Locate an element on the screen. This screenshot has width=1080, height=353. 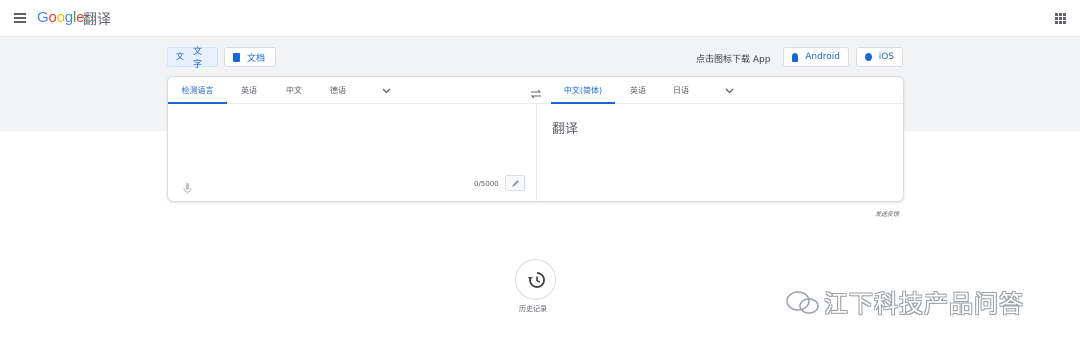
download-app-label: 点击图标下载 App is located at coordinates (733, 60).